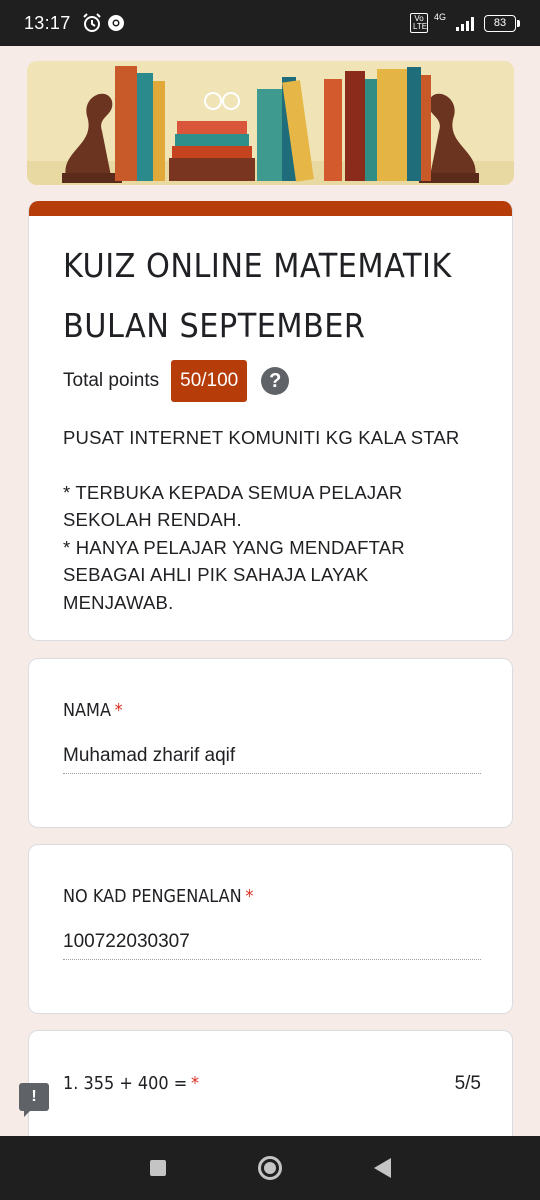 The image size is (540, 1200). I want to click on question-label: NAMA *, so click(93, 711).